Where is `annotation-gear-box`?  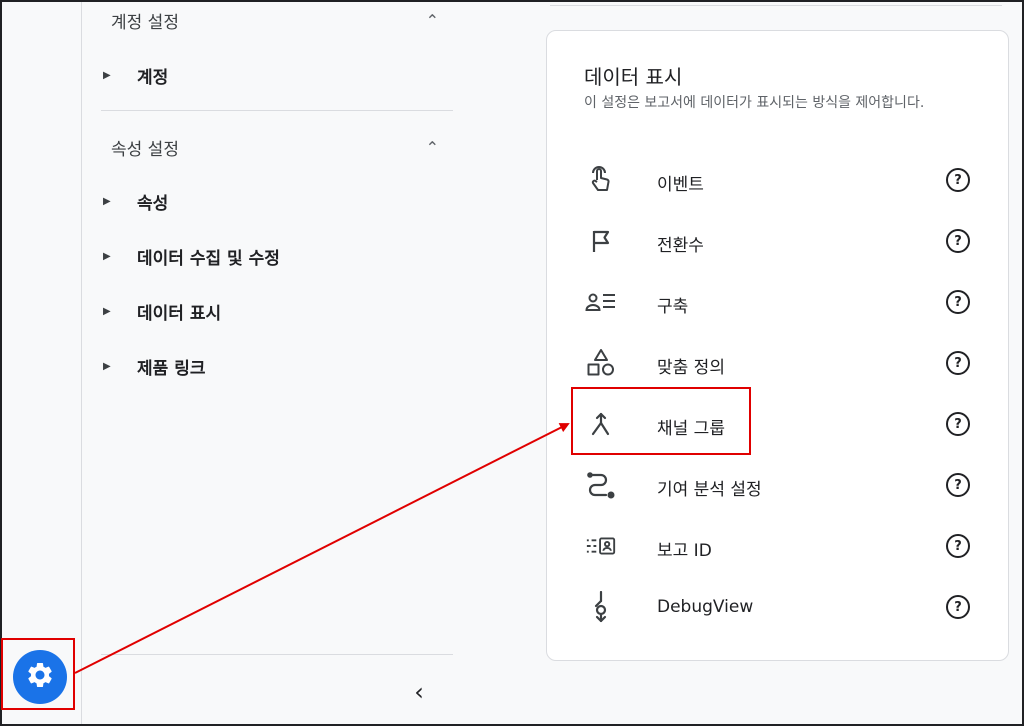 annotation-gear-box is located at coordinates (38, 674).